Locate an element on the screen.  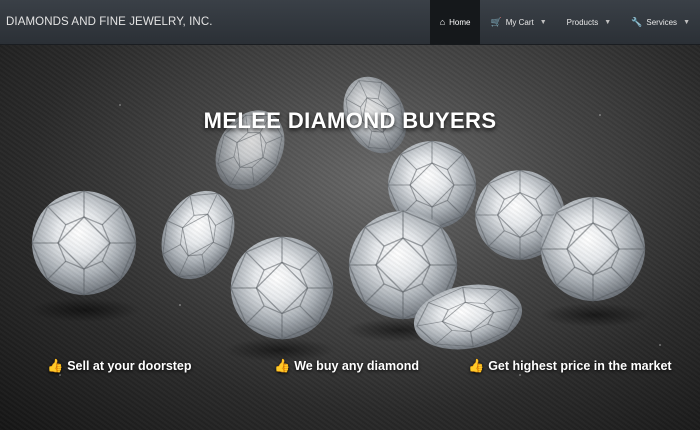
nav-item-products: Products ▼ is located at coordinates (589, 22).